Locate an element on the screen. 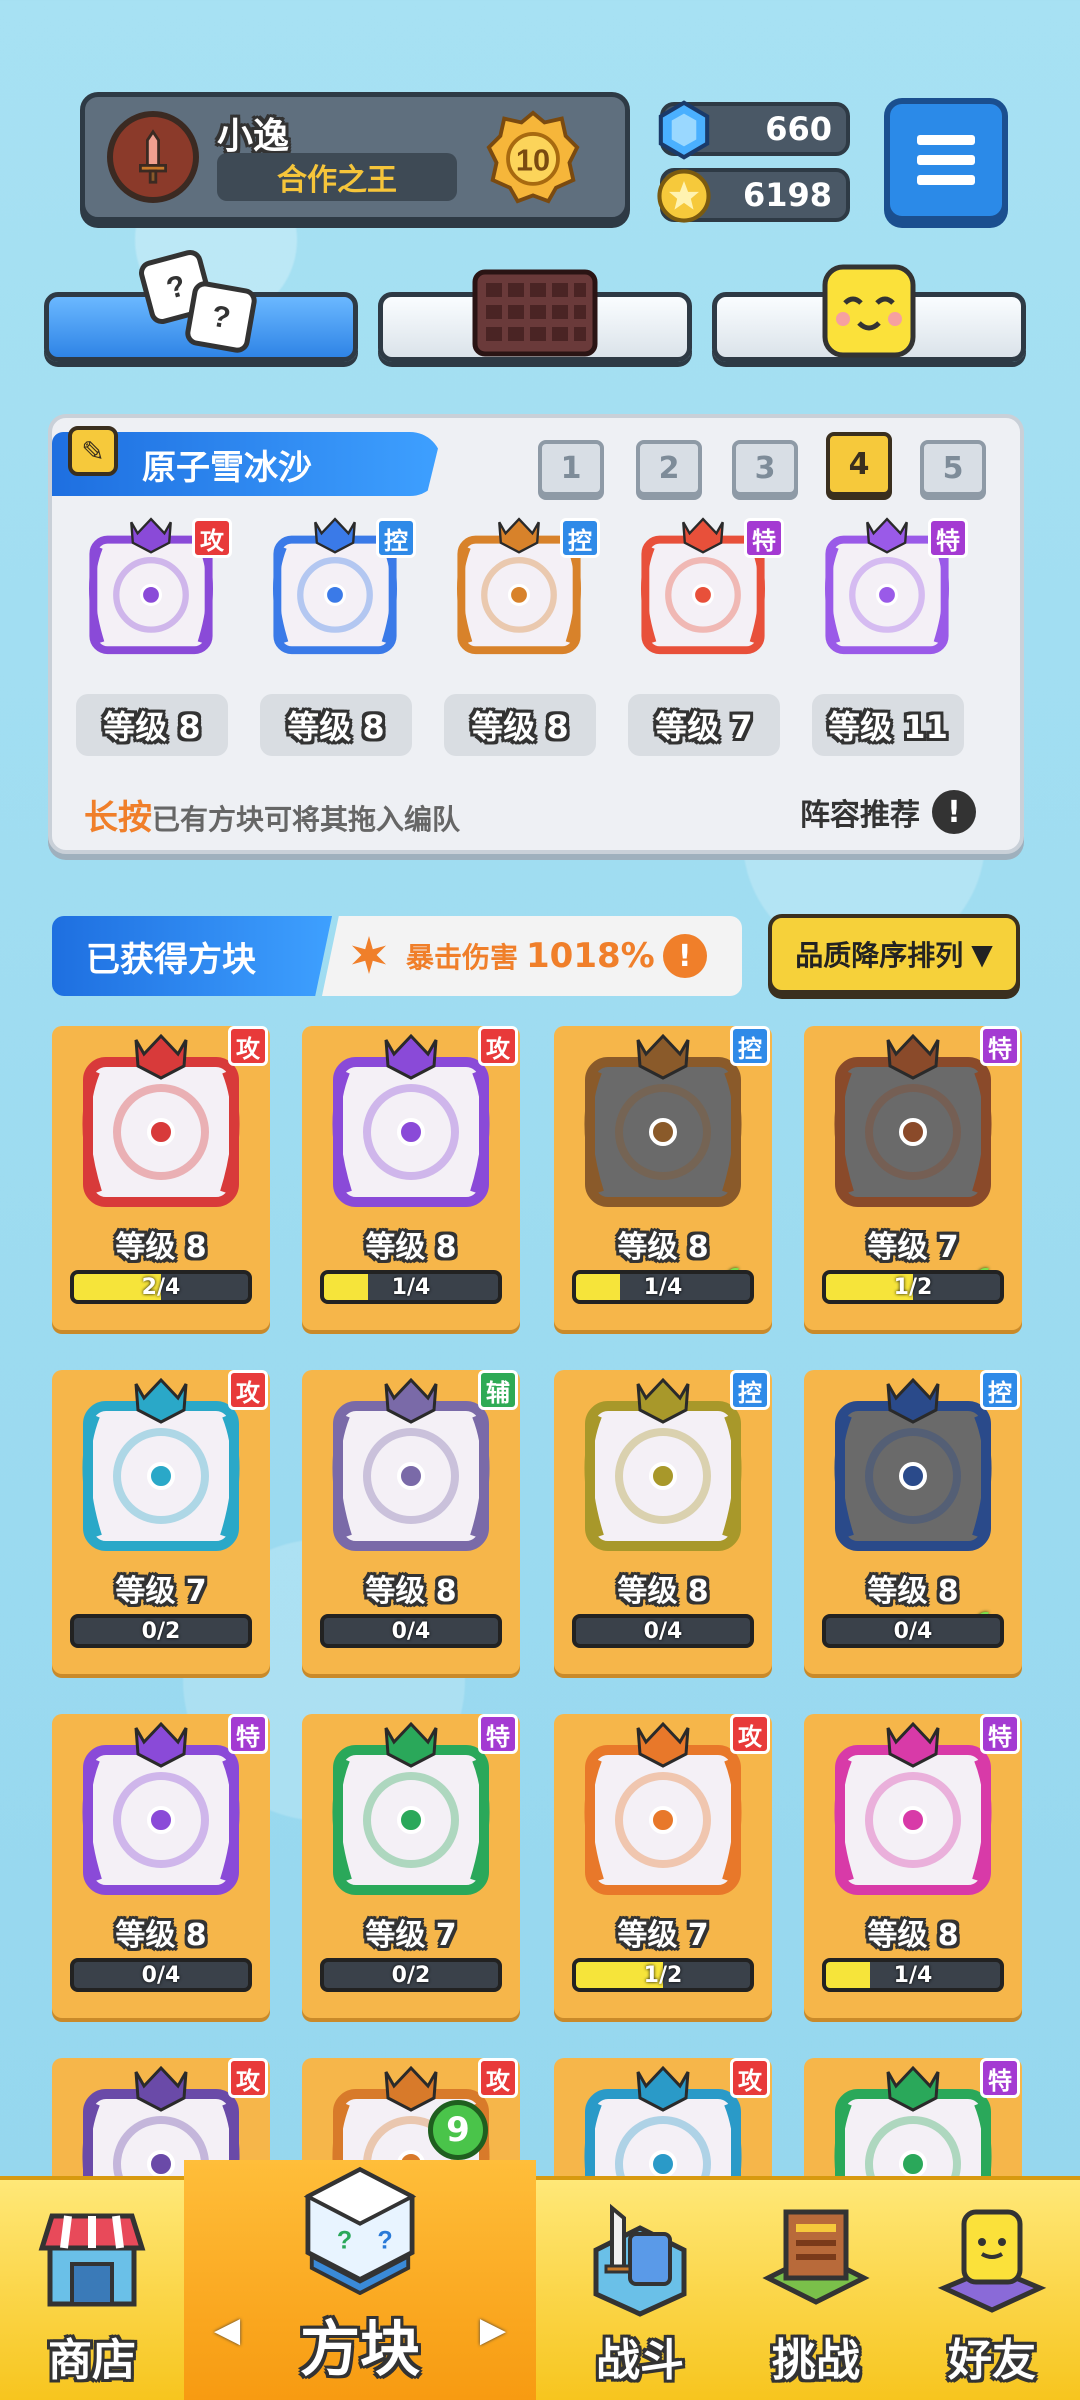 The image size is (1080, 2400). crit-damage-box: 暴击伤害 1018% ! is located at coordinates (532, 956).